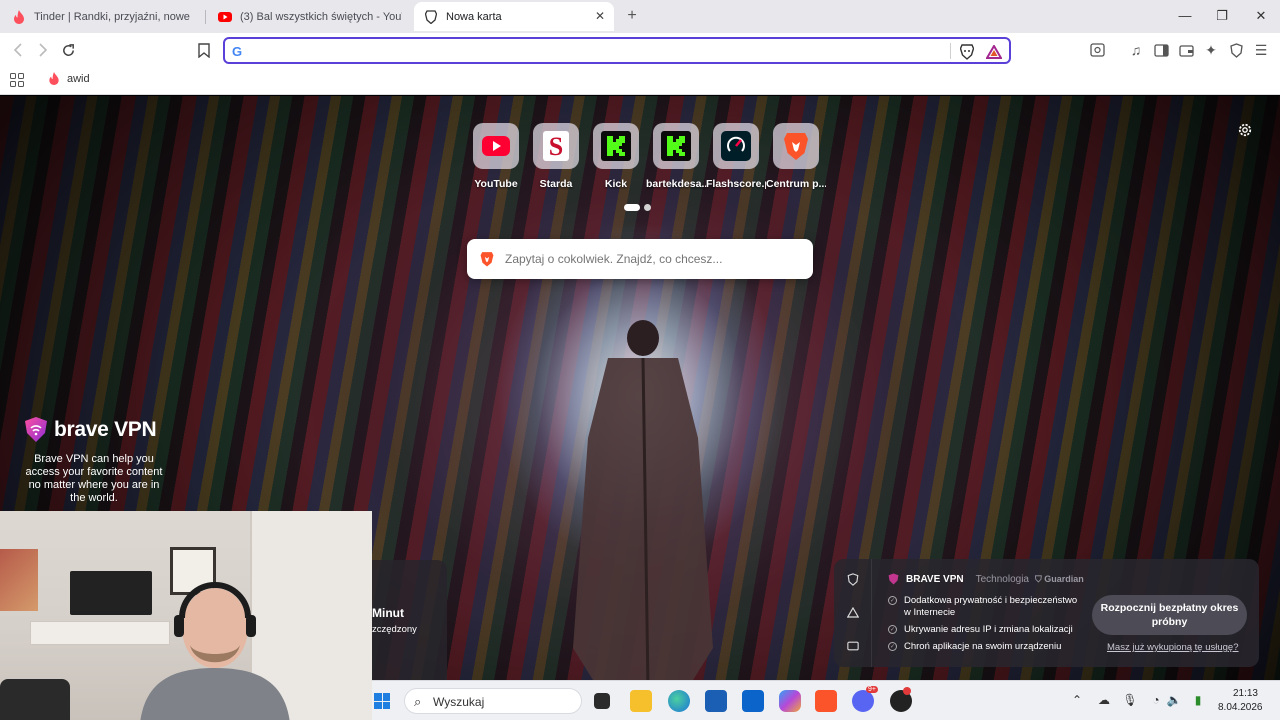 The image size is (1280, 720). Describe the element at coordinates (632, 207) in the screenshot. I see `pager-dot-active` at that location.